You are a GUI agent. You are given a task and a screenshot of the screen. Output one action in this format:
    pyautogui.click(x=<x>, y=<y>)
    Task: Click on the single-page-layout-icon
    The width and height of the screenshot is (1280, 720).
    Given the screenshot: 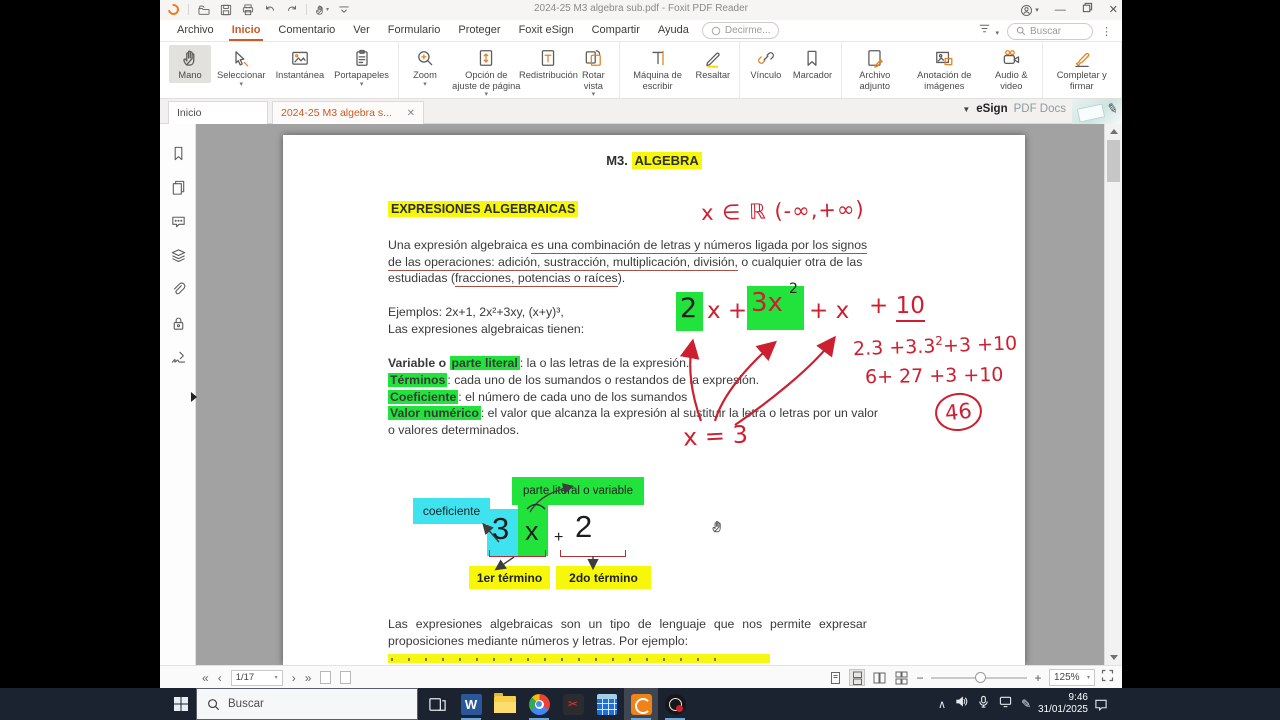 What is the action you would take?
    pyautogui.click(x=835, y=677)
    